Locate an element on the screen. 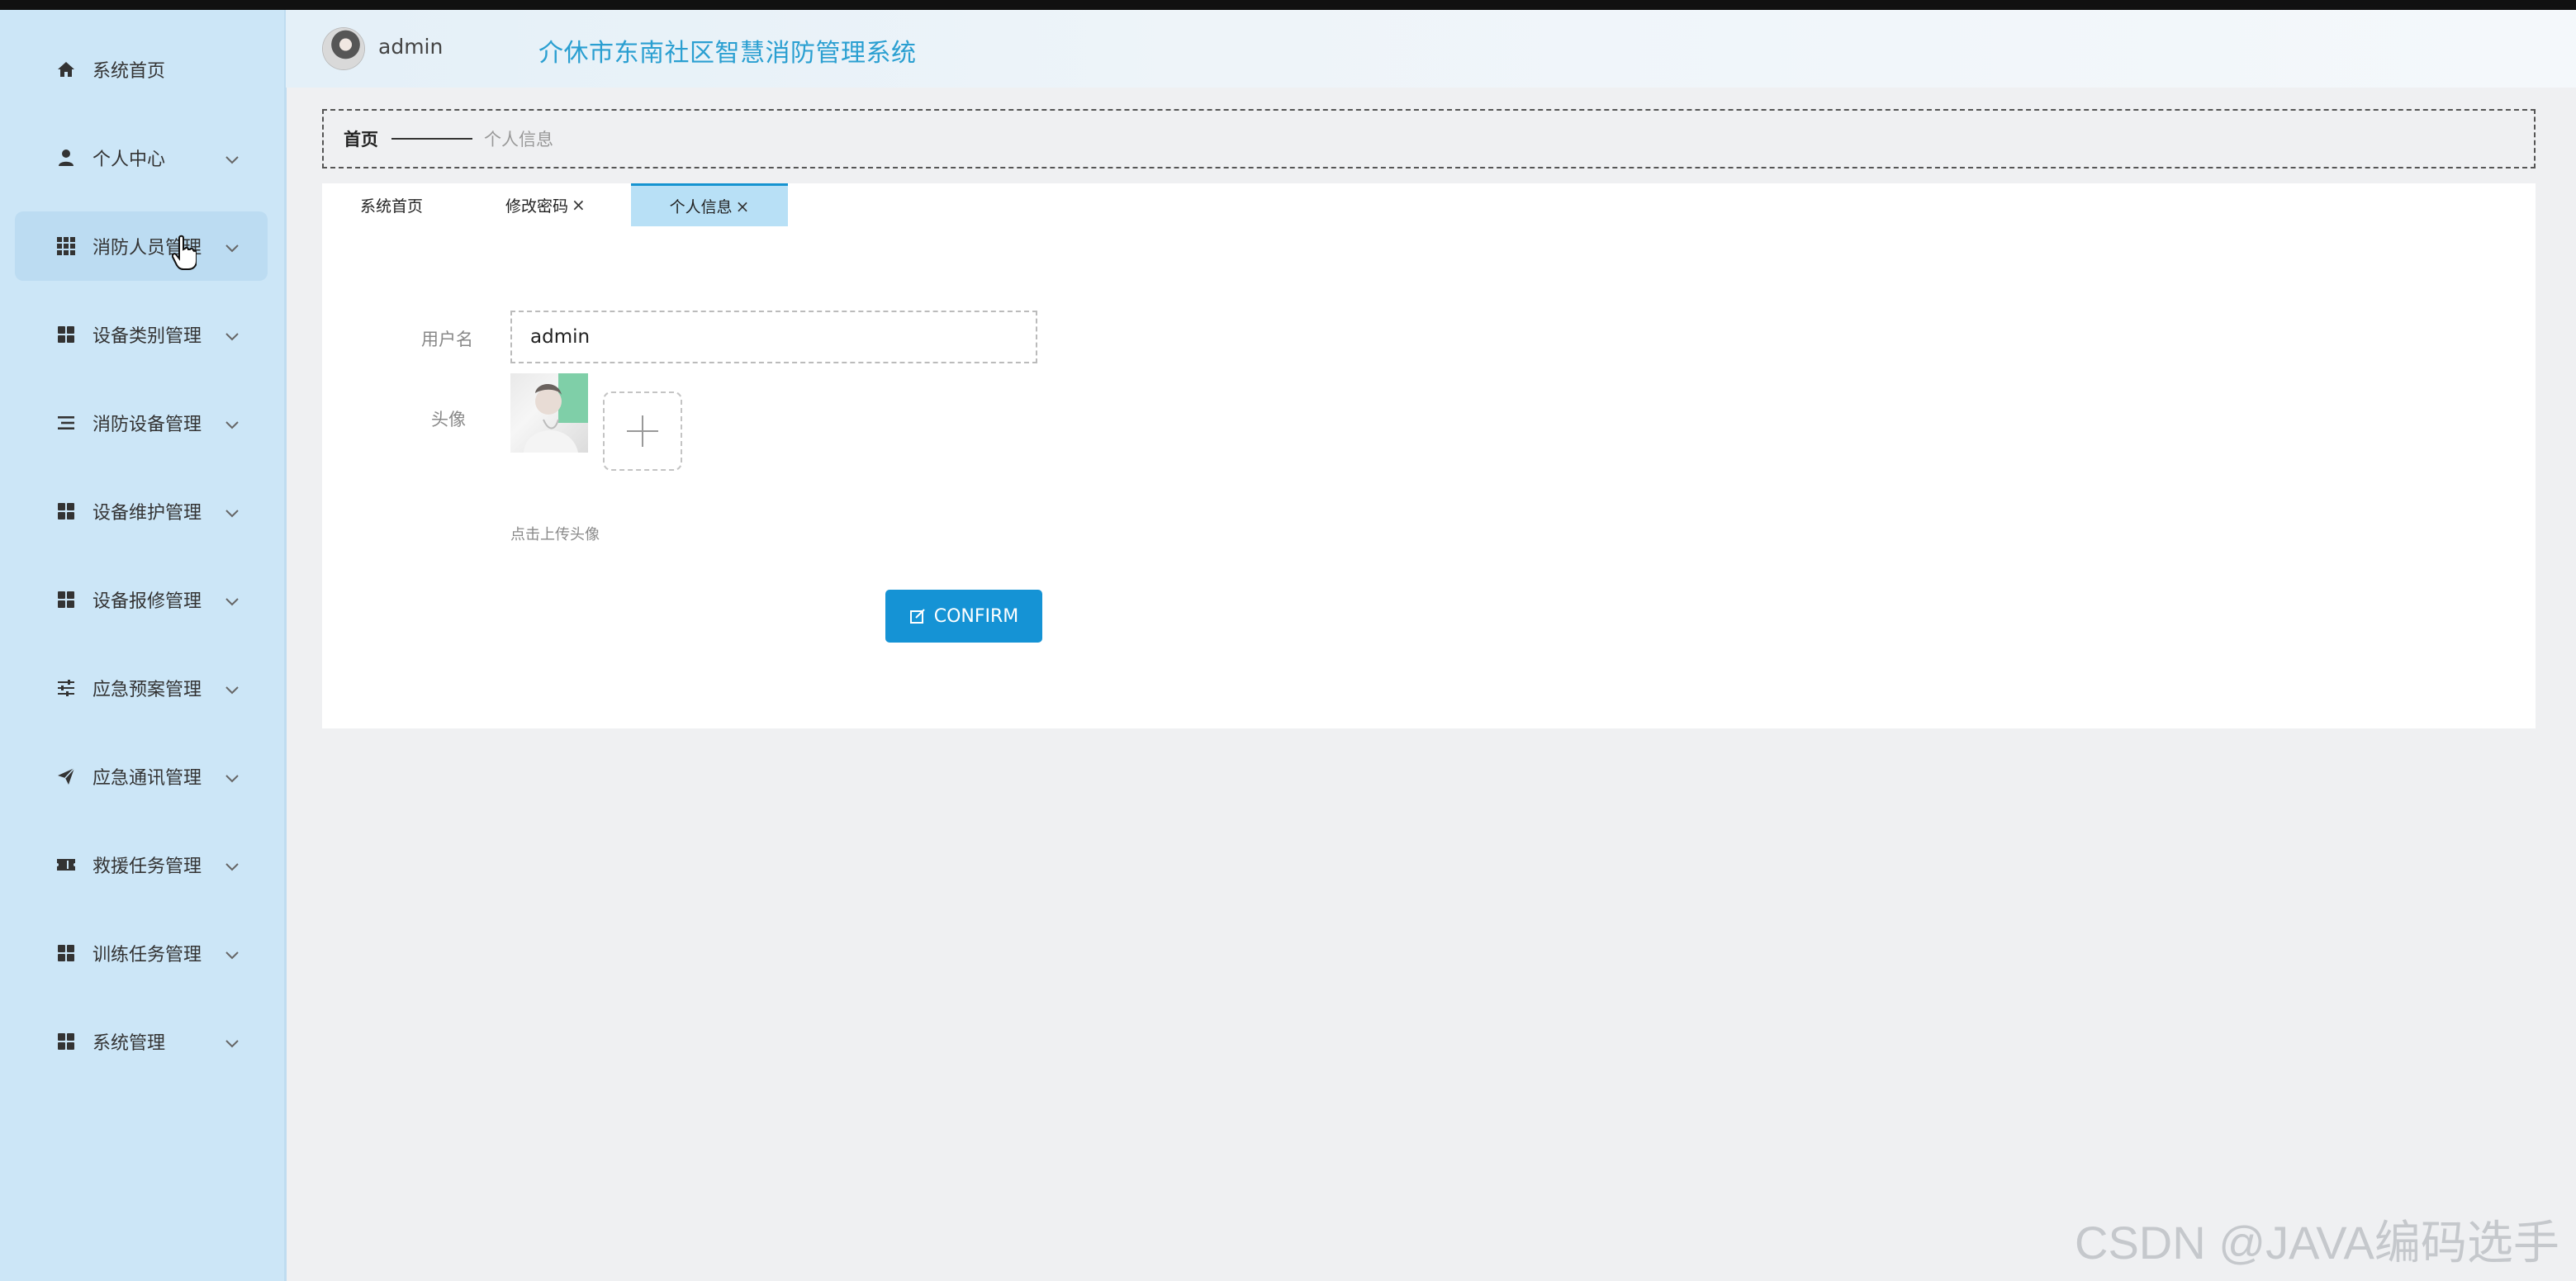 This screenshot has height=1281, width=2576. sidebar-item-system-management: 系统管理 is located at coordinates (141, 1041).